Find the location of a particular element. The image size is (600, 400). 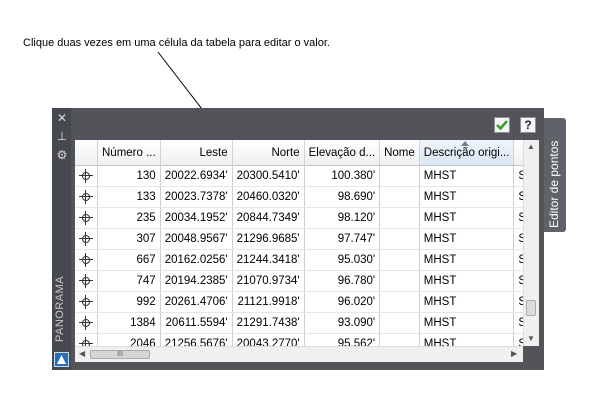

cell-elevation: 98.120' is located at coordinates (342, 218).